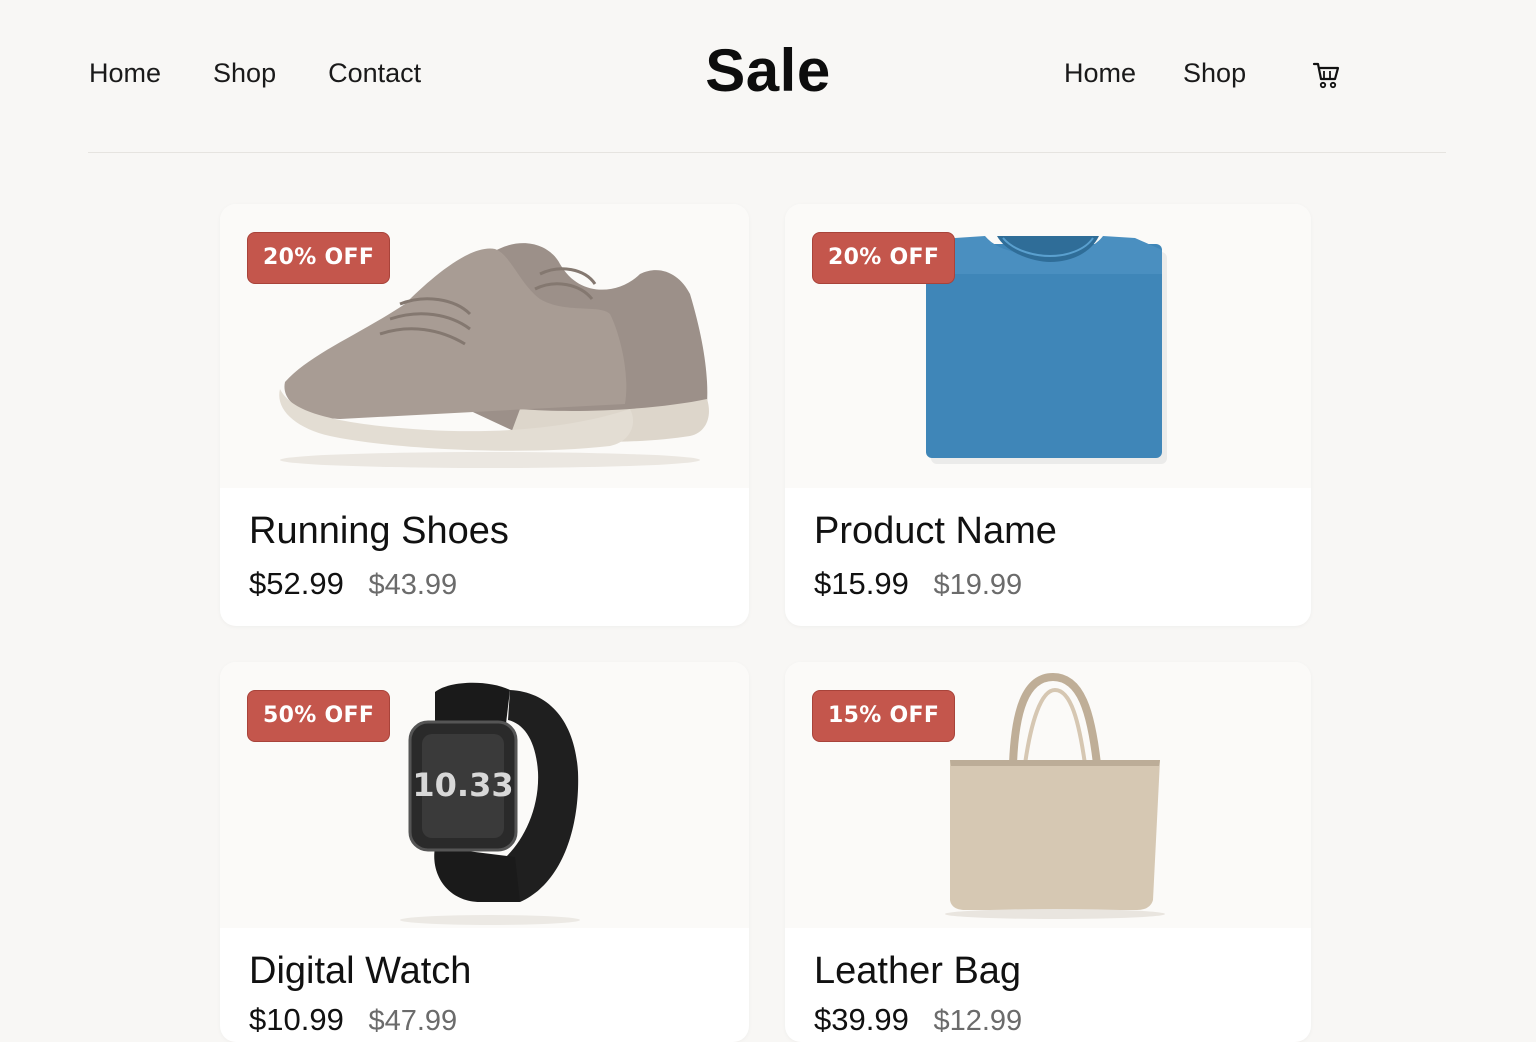 The height and width of the screenshot is (1042, 1536). I want to click on price-row: $39.99 $12.99, so click(918, 1020).